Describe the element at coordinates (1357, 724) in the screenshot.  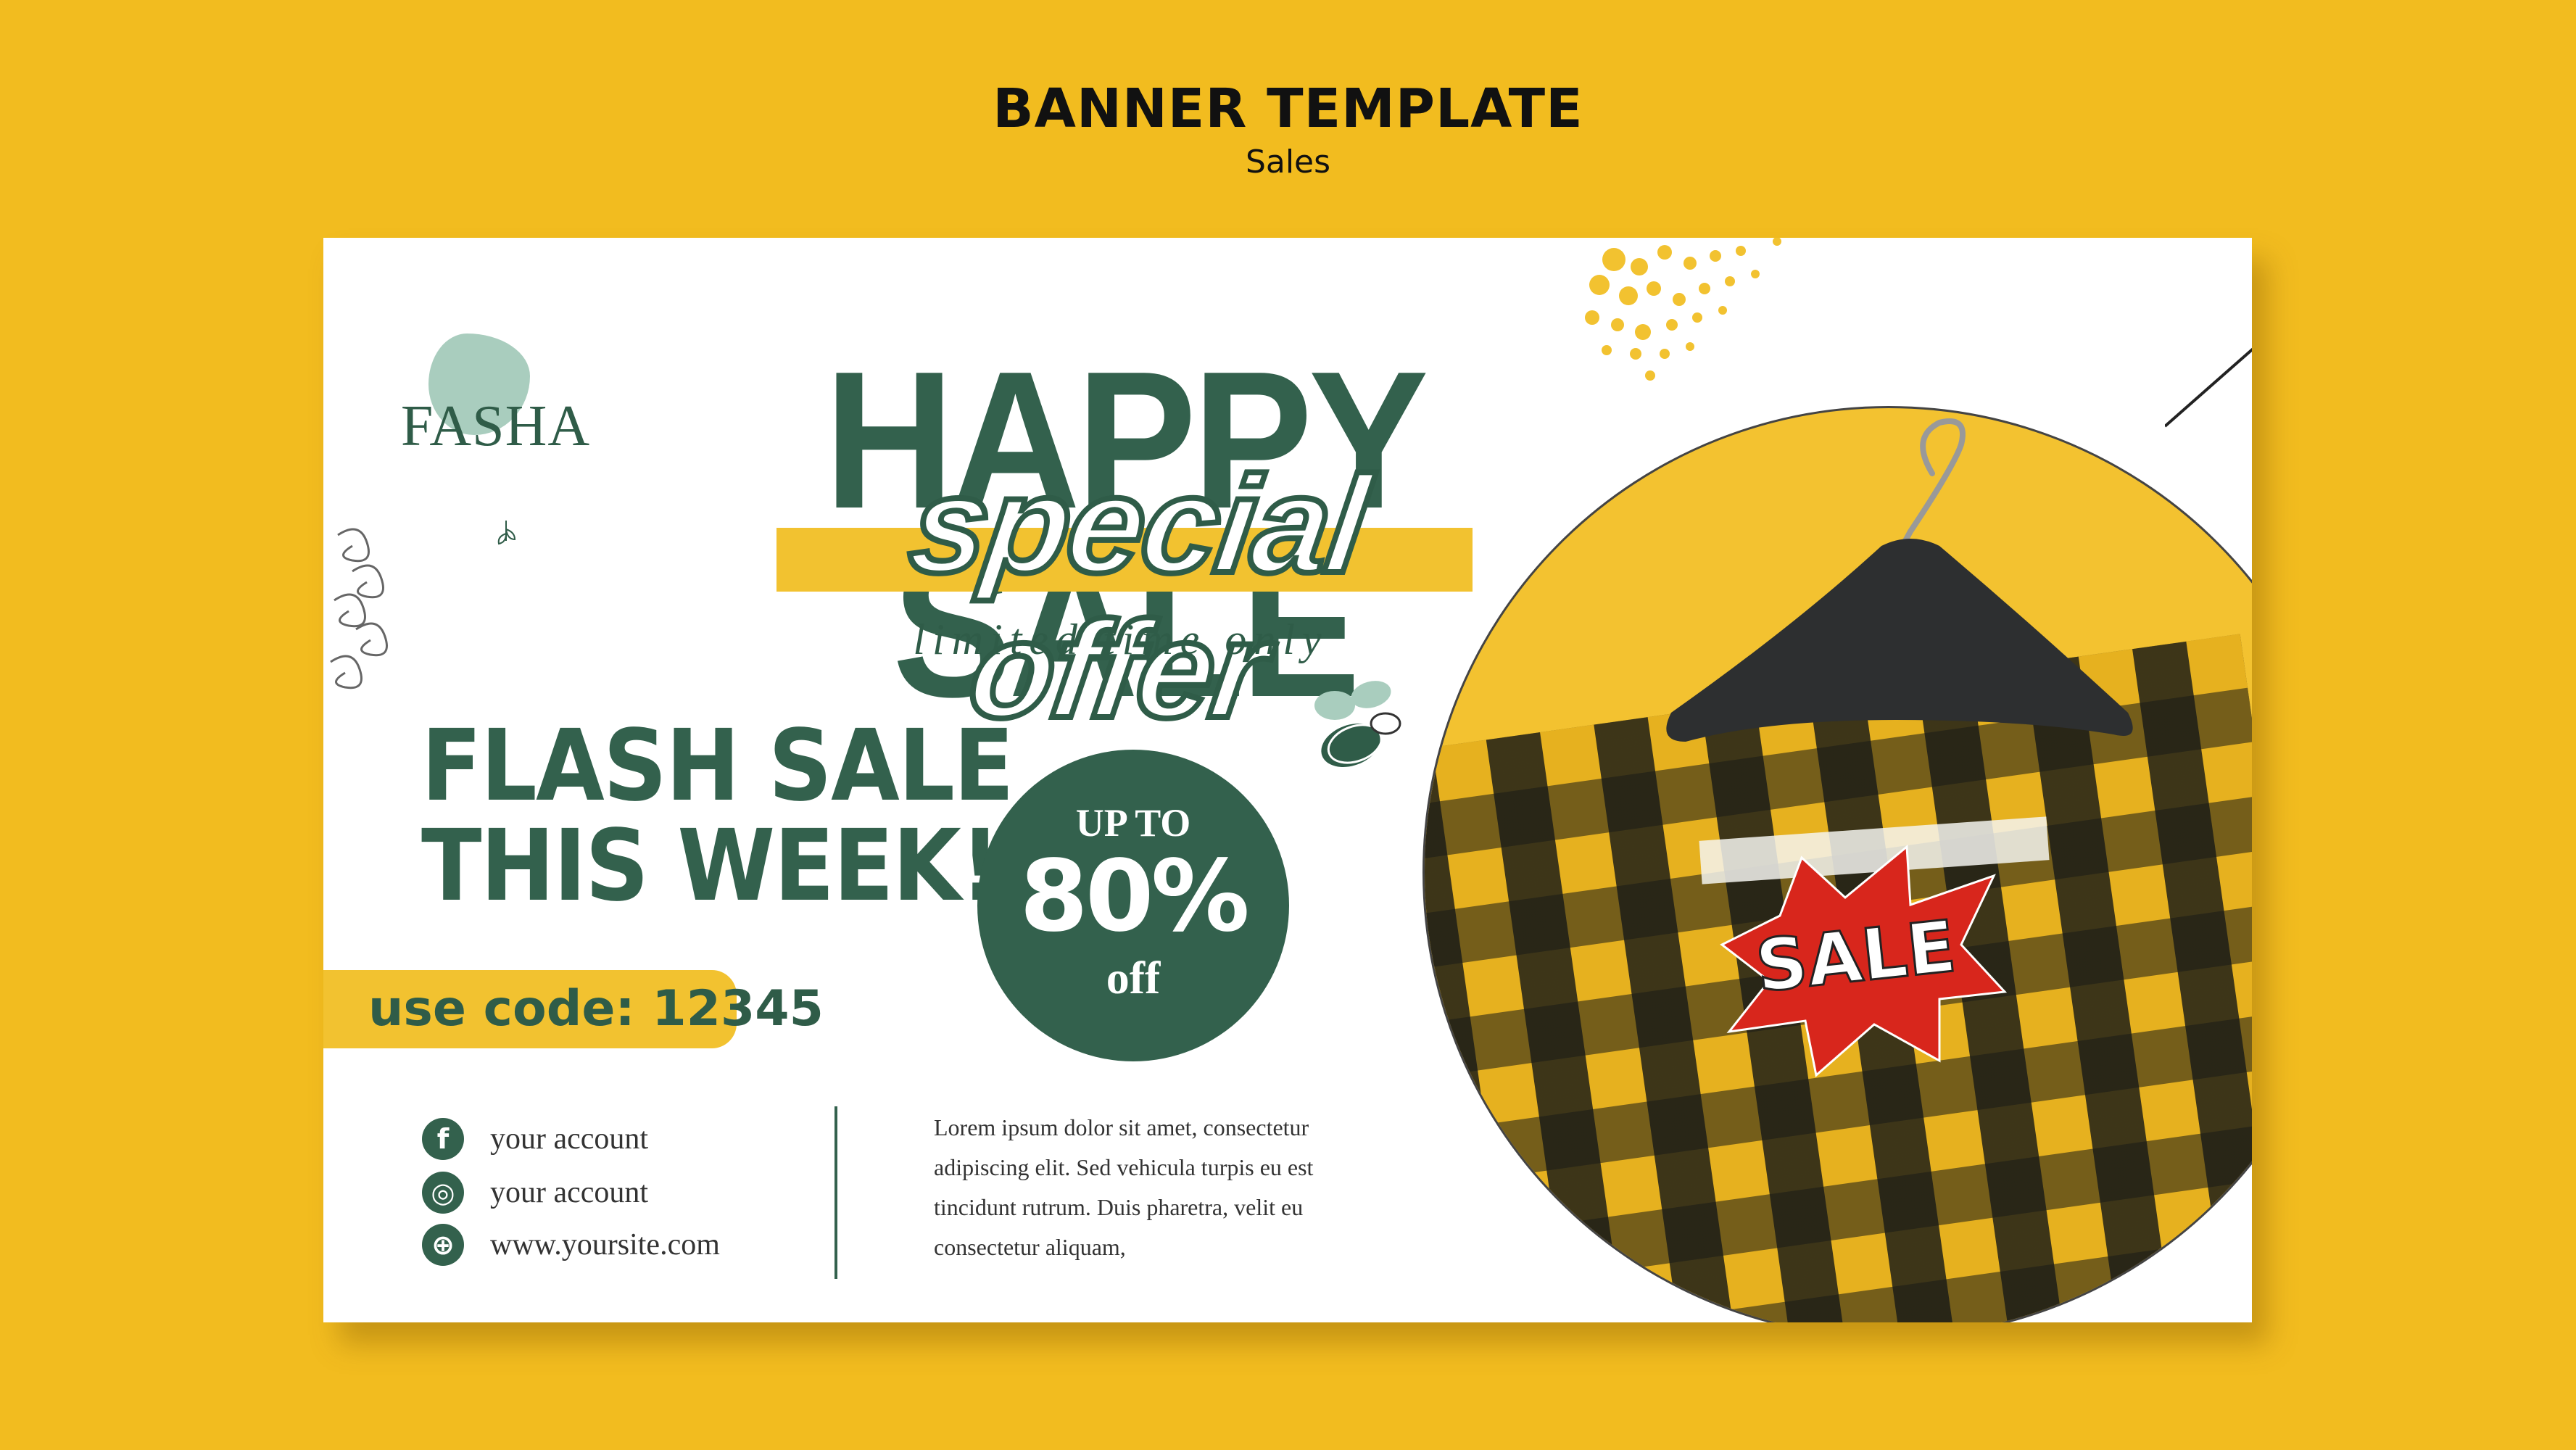
I see `pebbles-decoration-icon` at that location.